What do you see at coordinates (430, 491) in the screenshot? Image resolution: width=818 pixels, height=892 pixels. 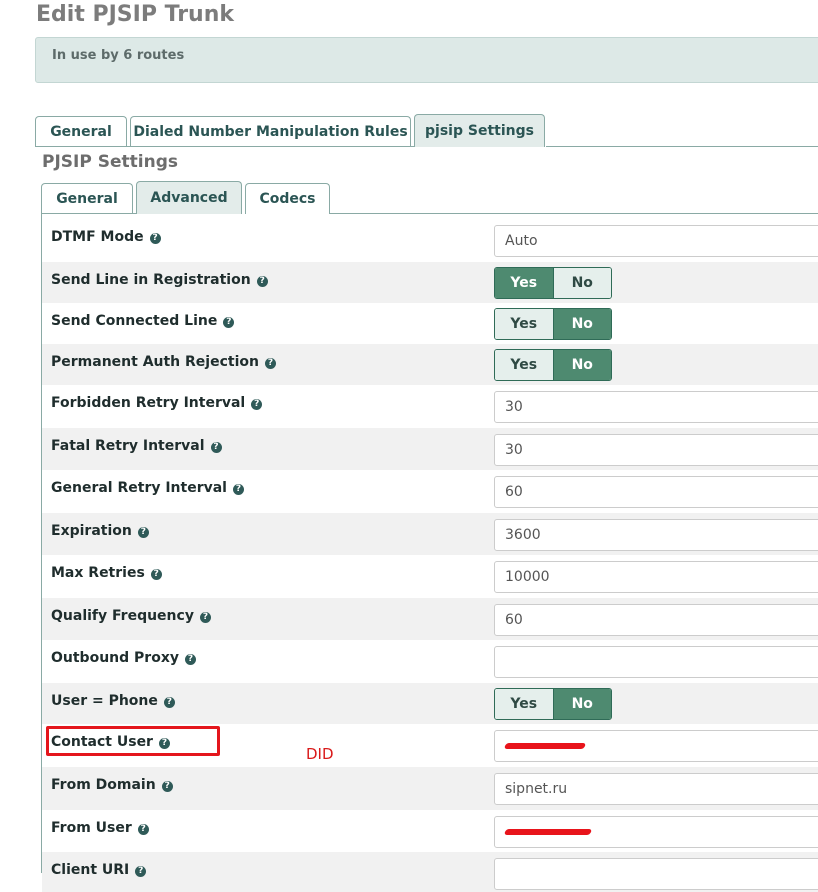 I see `row-general-retry-interval: General Retry Interval? 60` at bounding box center [430, 491].